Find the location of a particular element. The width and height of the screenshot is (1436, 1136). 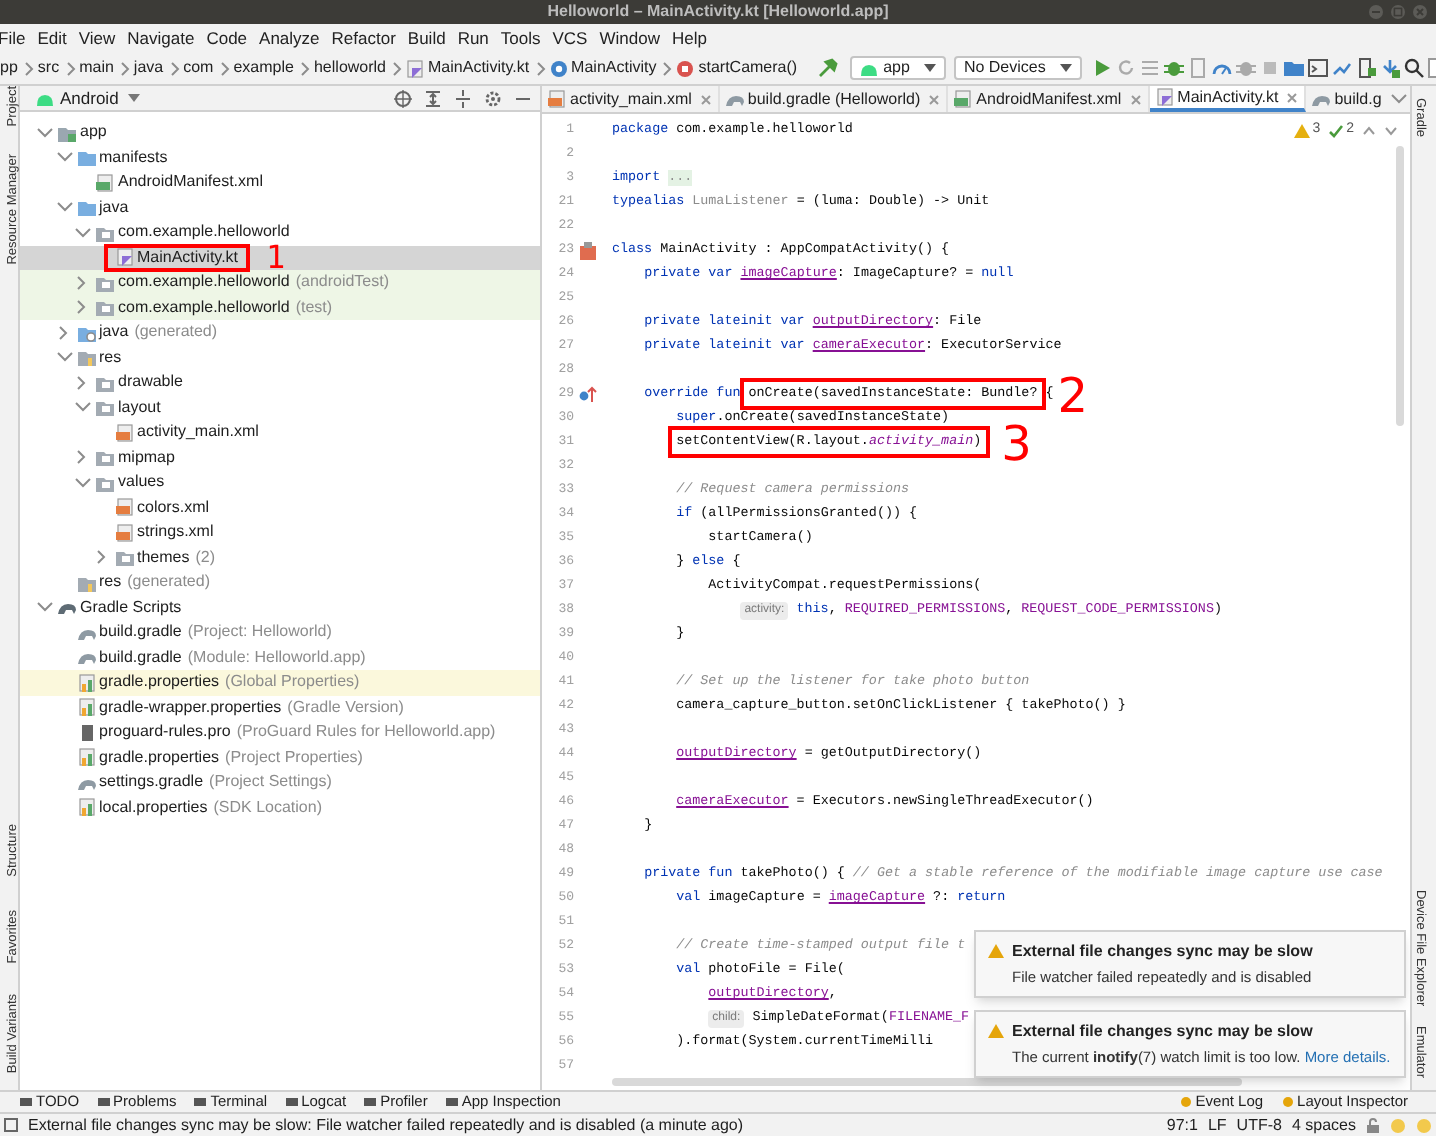

window-title: Helloworld – MainActivity.kt [Helloworld.app] is located at coordinates (718, 12).